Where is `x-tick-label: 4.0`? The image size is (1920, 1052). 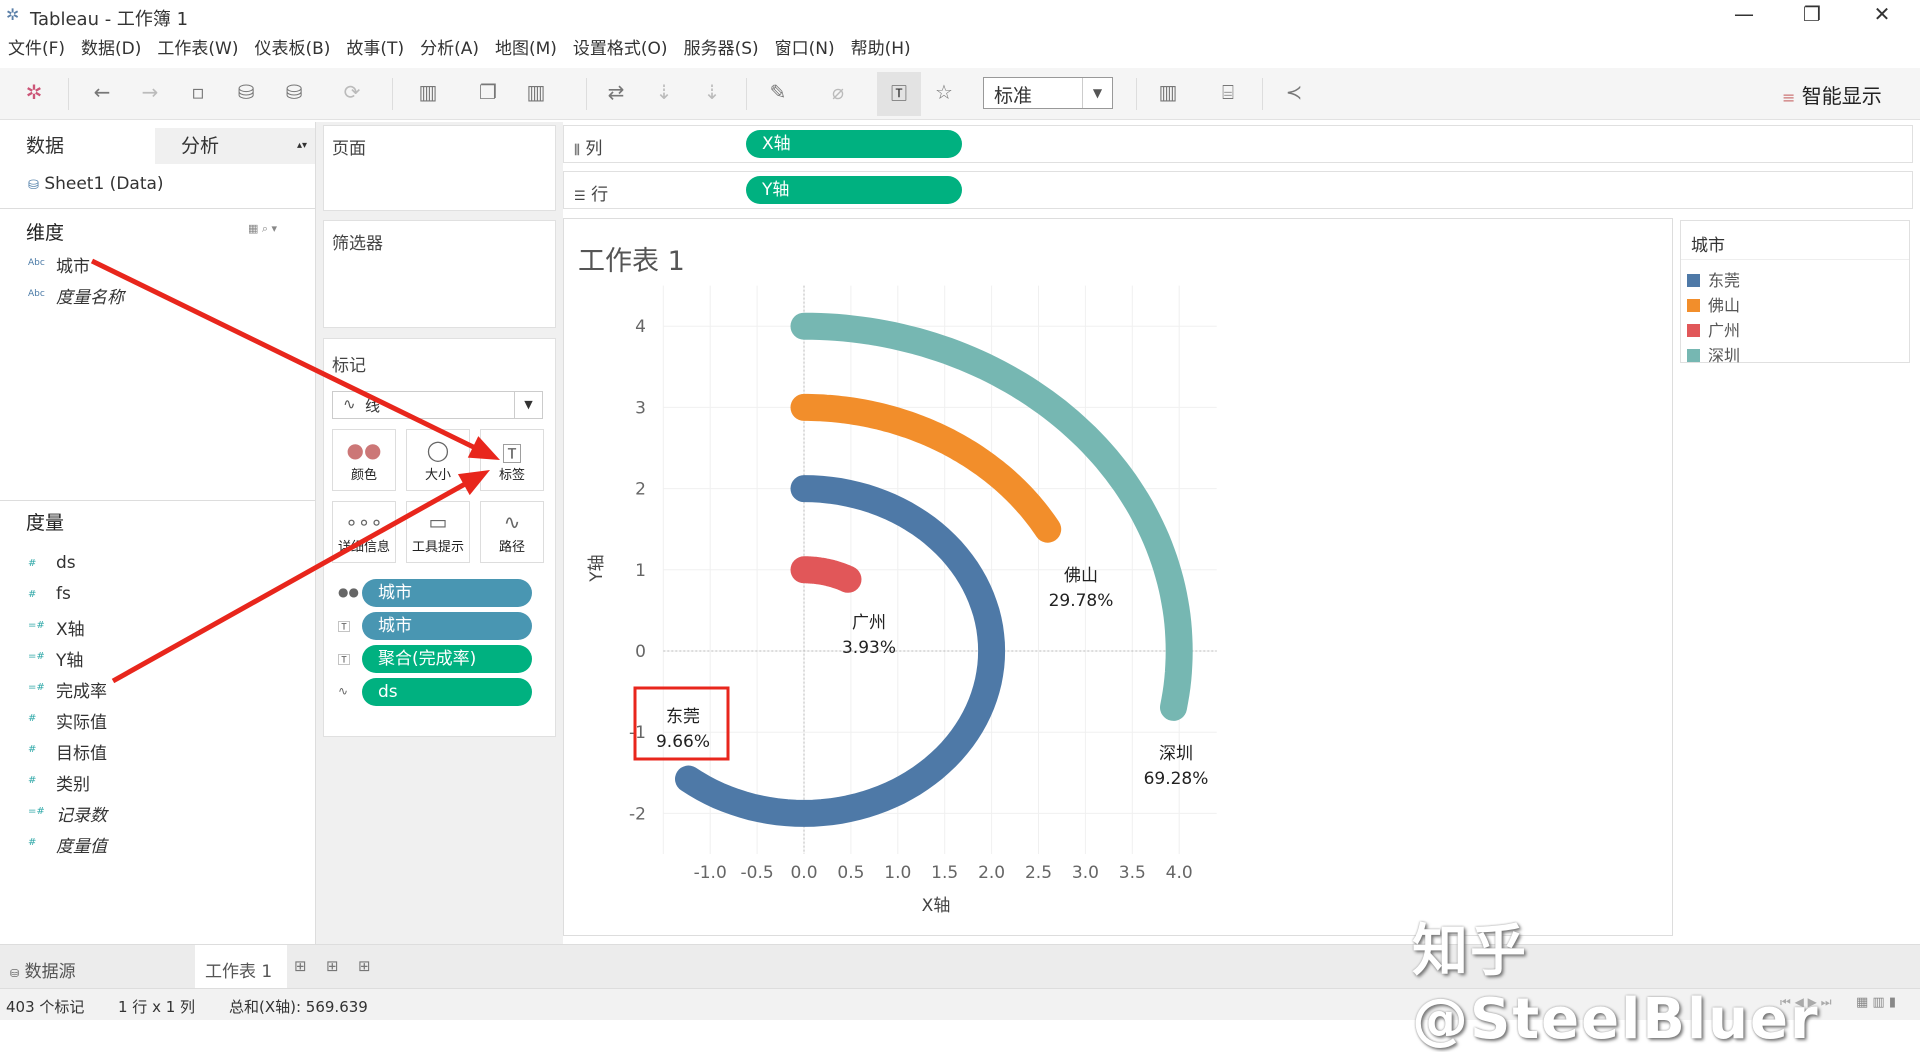 x-tick-label: 4.0 is located at coordinates (1179, 873).